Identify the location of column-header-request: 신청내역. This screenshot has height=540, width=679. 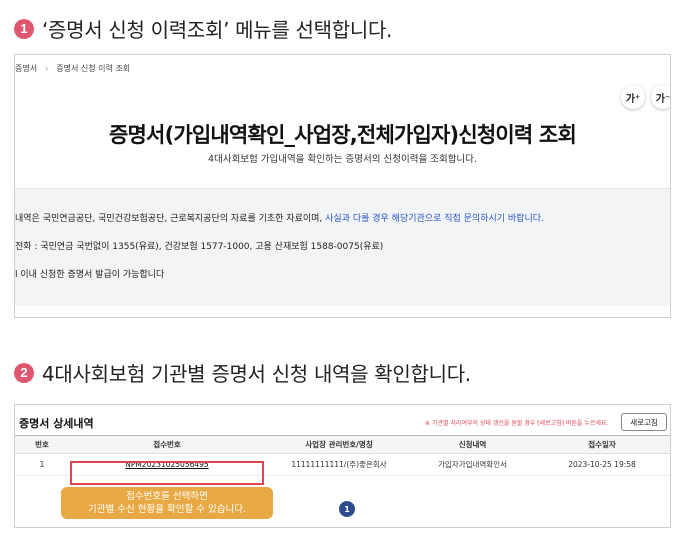
(472, 444).